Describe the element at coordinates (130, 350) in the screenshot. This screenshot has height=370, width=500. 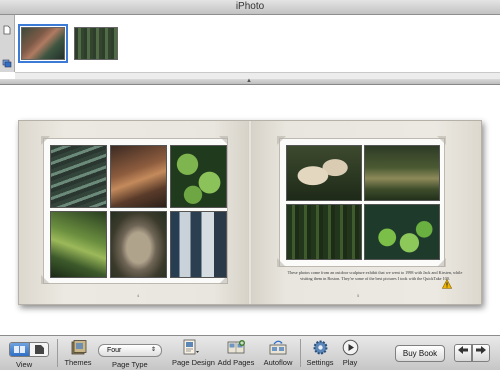
I see `page-type-select: Four ⇕` at that location.